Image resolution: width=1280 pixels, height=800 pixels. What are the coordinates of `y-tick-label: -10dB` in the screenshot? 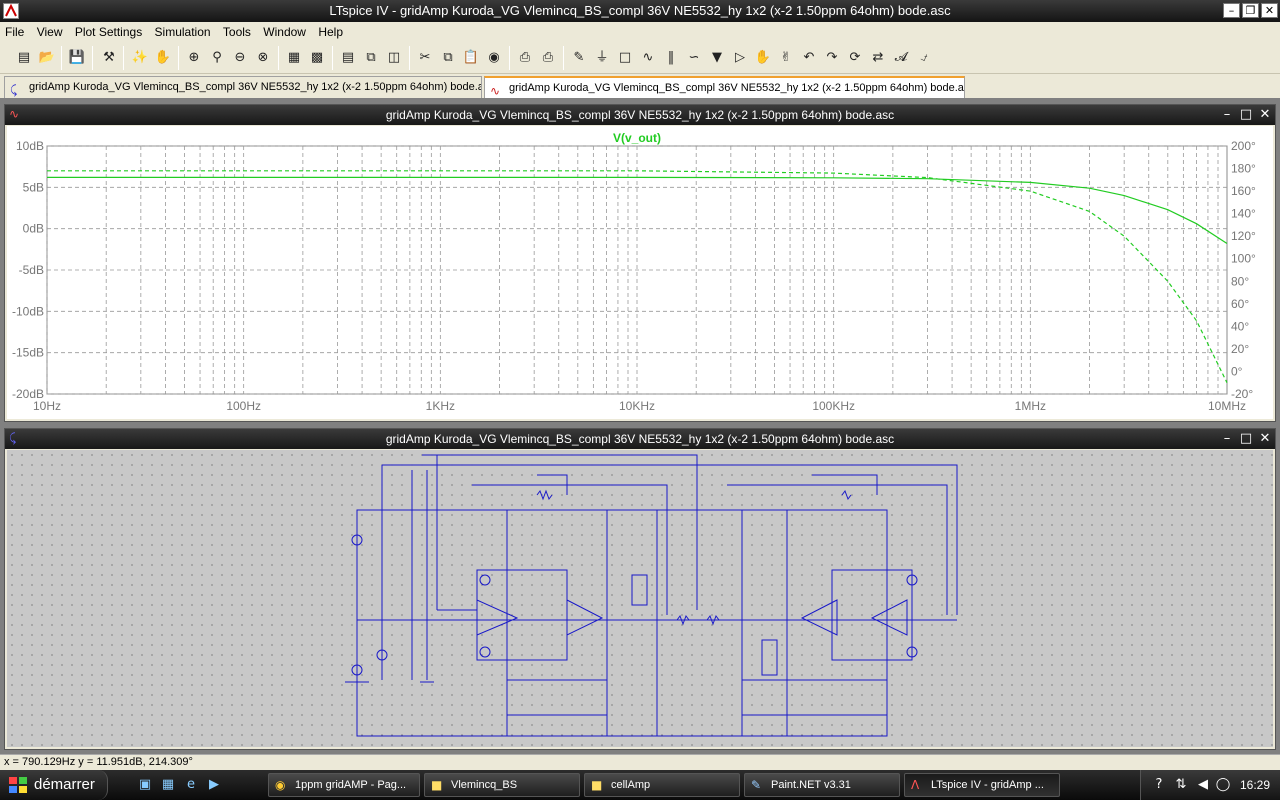 It's located at (28, 311).